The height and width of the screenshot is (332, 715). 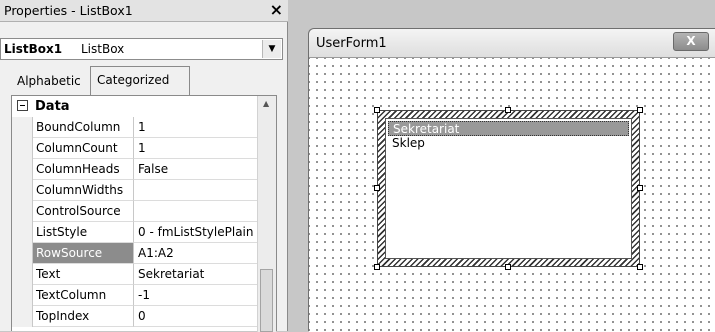 What do you see at coordinates (640, 267) in the screenshot?
I see `resize-handle-bottom-right` at bounding box center [640, 267].